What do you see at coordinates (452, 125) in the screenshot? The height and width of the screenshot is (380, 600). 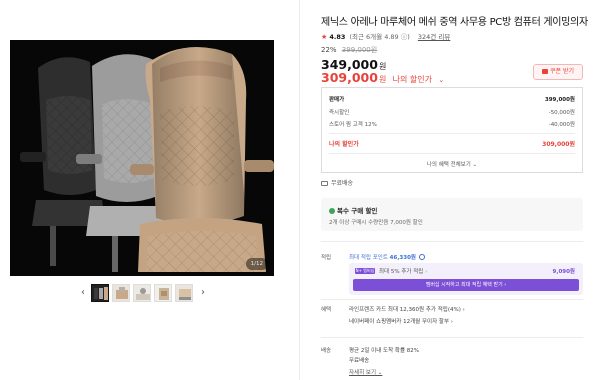 I see `breakdown-row-store-discount: 스토어 찜 고객 12% -40,000원` at bounding box center [452, 125].